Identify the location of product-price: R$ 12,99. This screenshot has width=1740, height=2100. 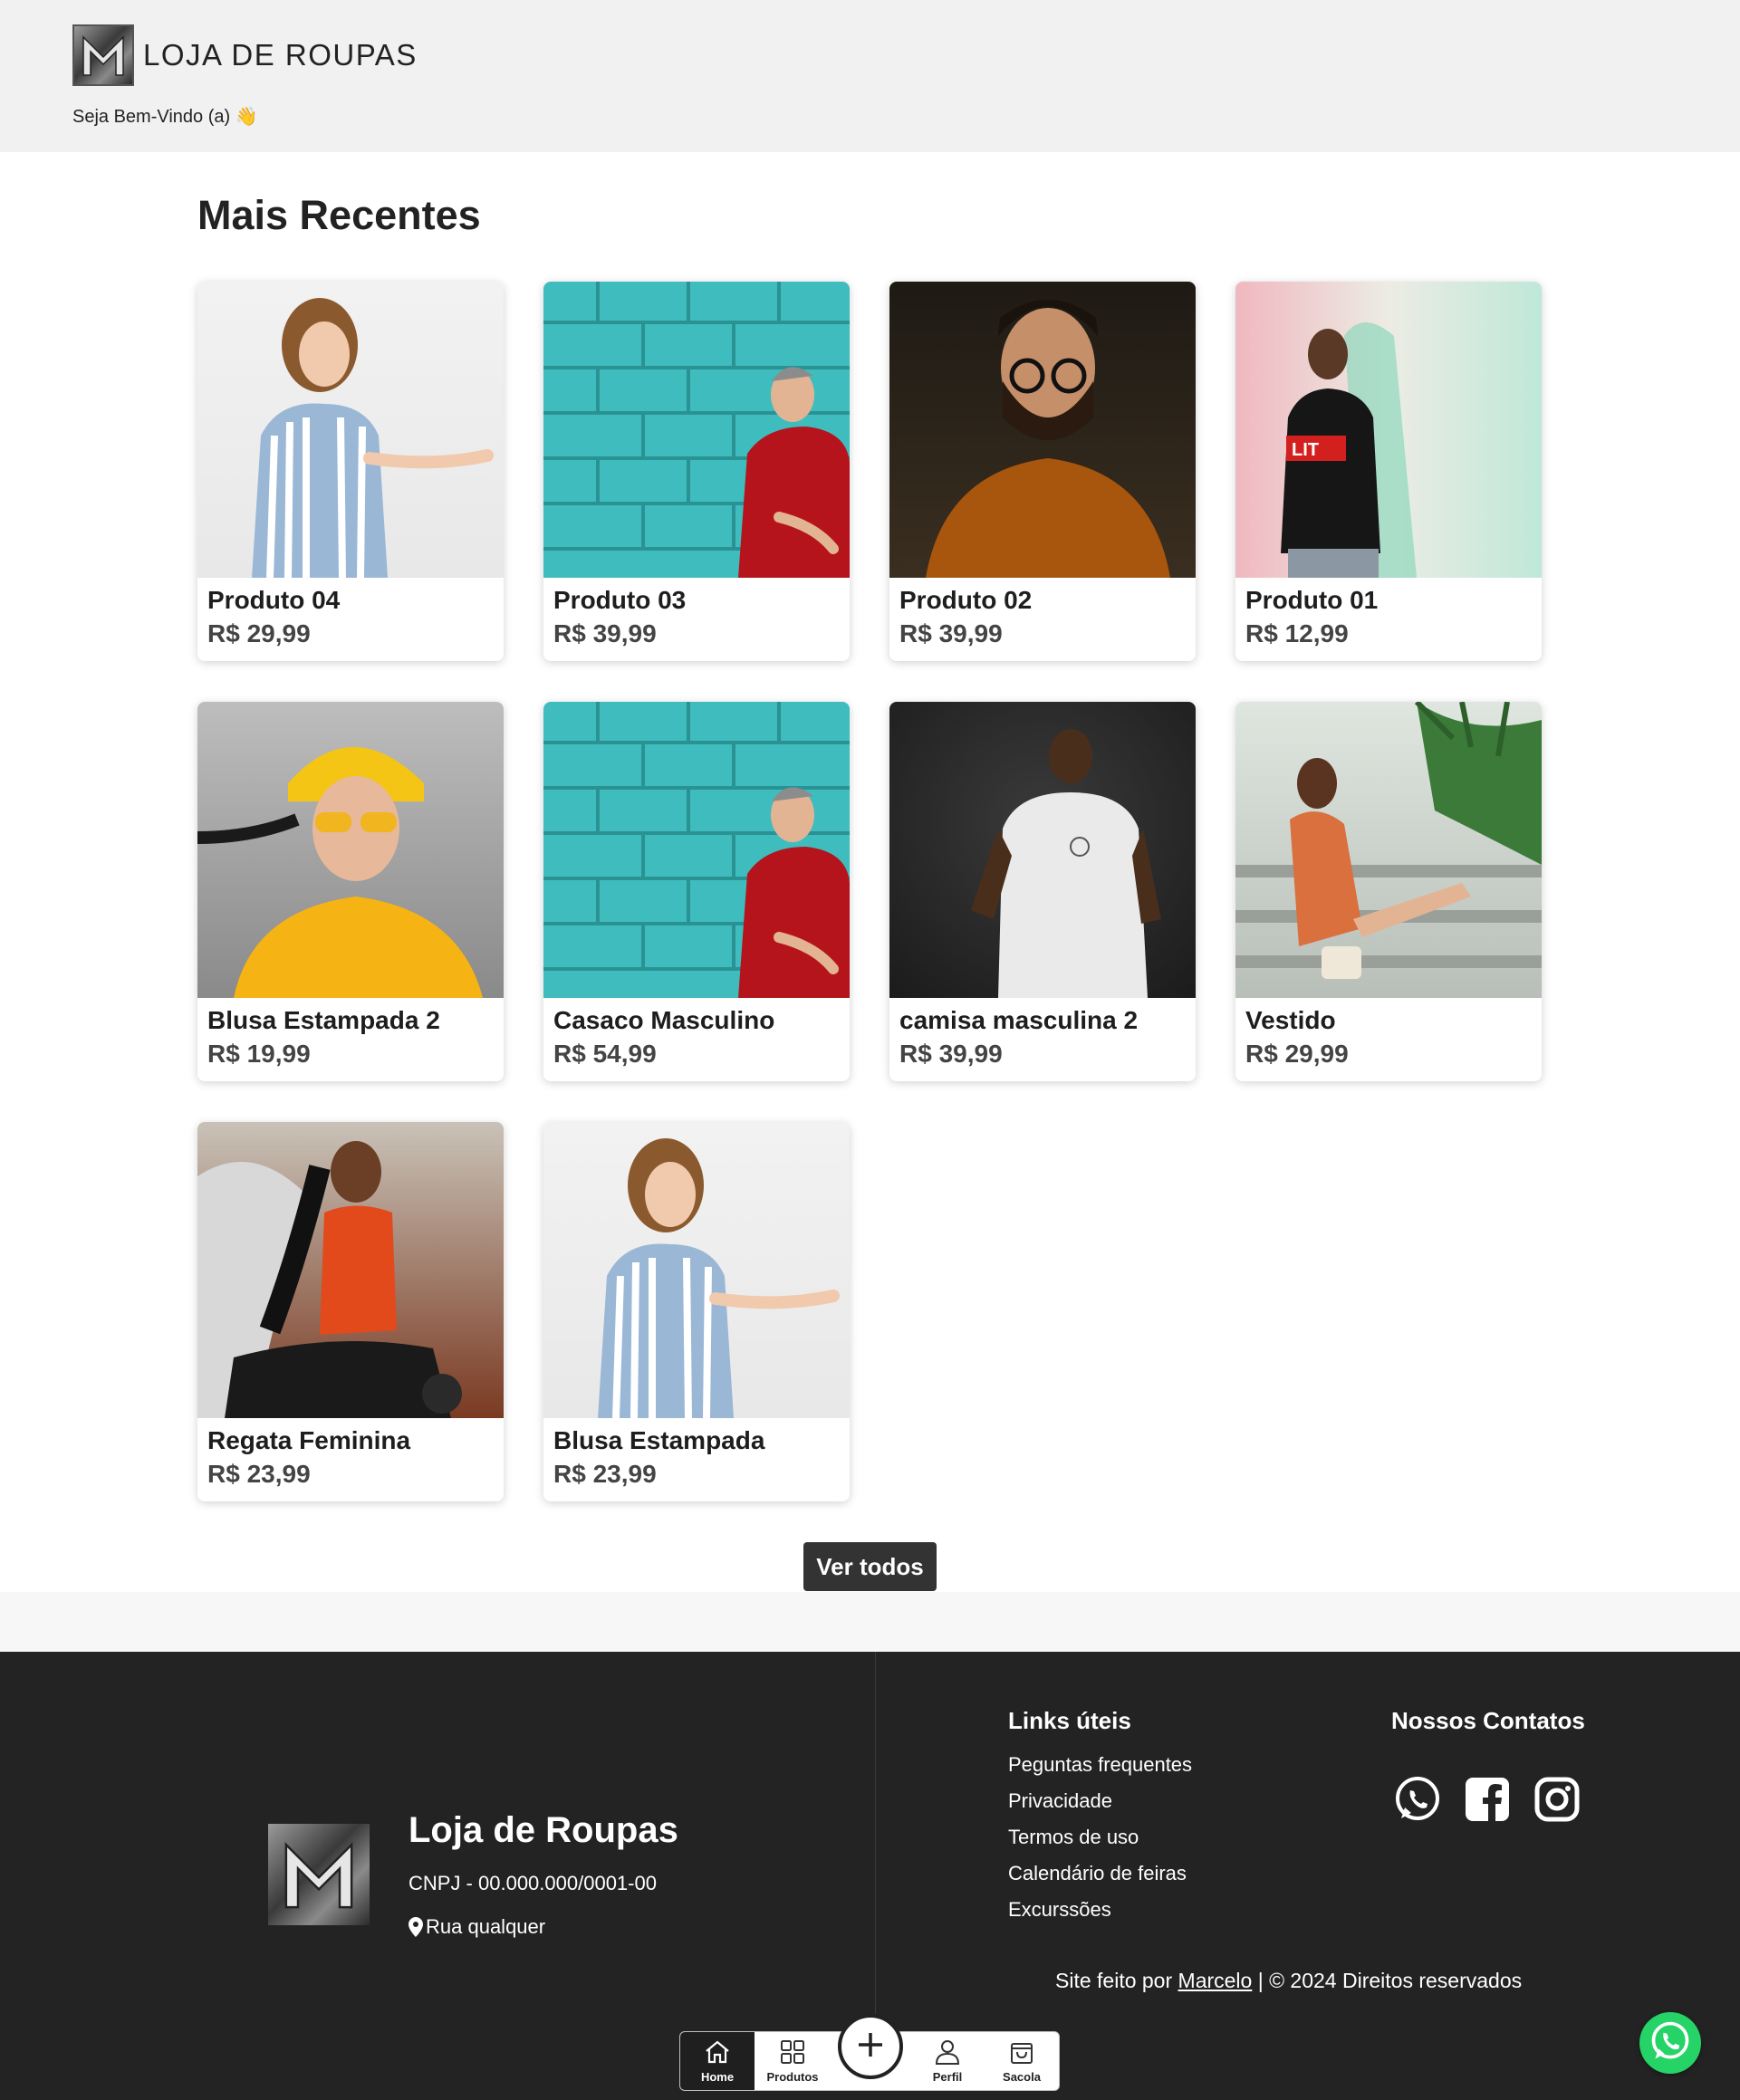
(1297, 633).